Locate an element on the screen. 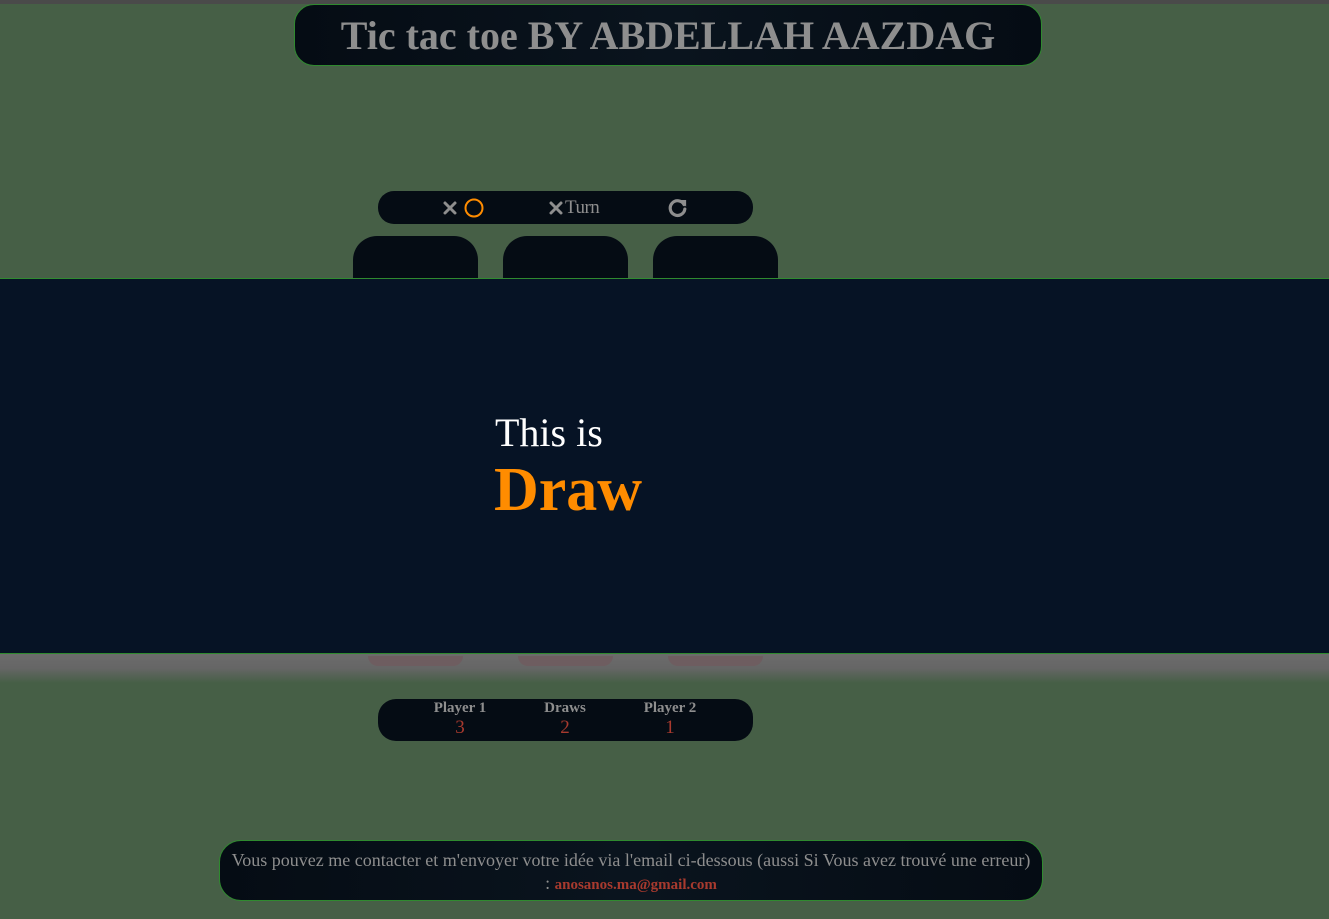 This screenshot has height=919, width=1329. result-text: Draw is located at coordinates (568, 490).